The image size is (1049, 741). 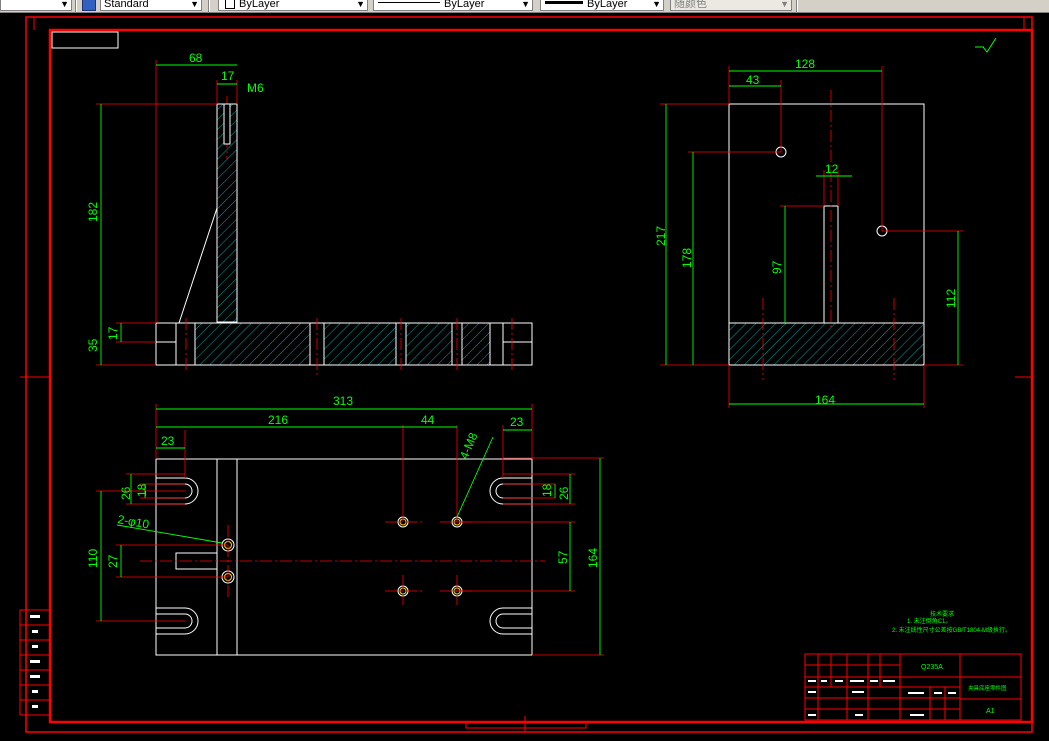 I want to click on linetype-preview-icon, so click(x=409, y=2).